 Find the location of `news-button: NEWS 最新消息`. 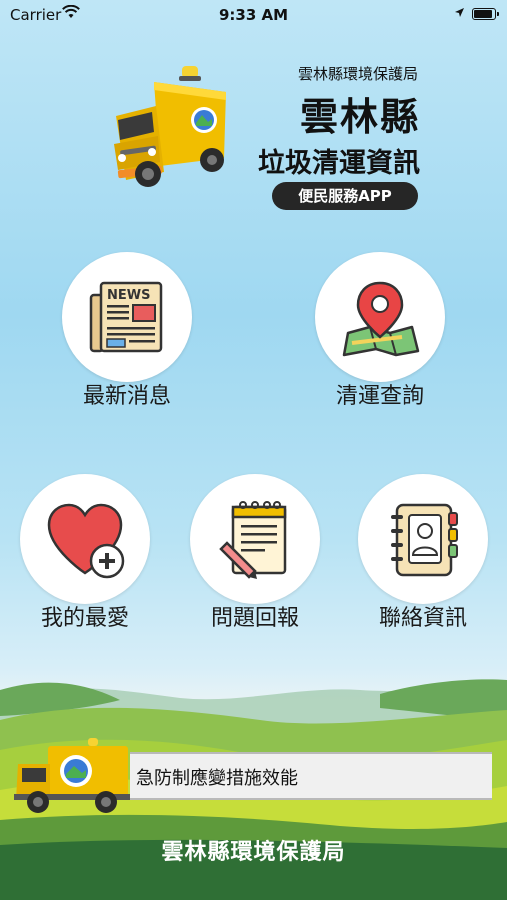

news-button: NEWS 最新消息 is located at coordinates (127, 330).